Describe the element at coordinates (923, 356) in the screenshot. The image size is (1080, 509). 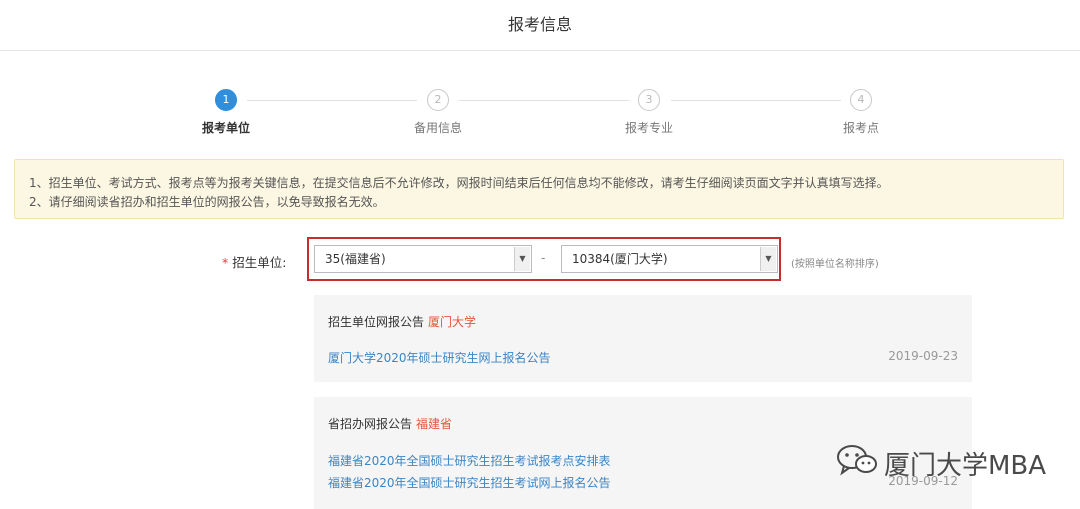
I see `announcement-date: 2019-09-23` at that location.